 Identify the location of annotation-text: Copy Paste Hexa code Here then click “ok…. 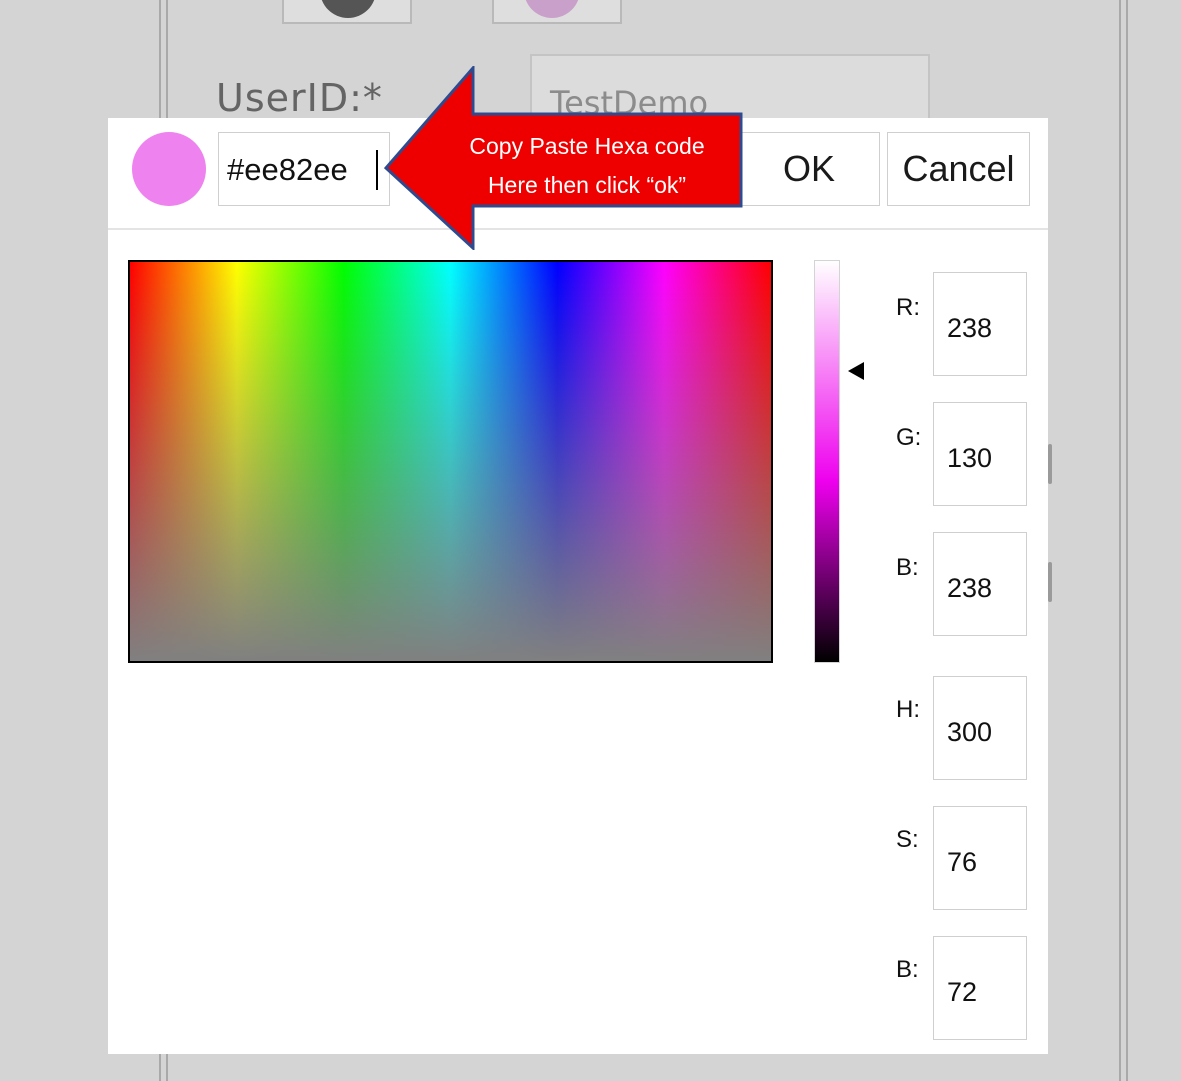
(587, 166).